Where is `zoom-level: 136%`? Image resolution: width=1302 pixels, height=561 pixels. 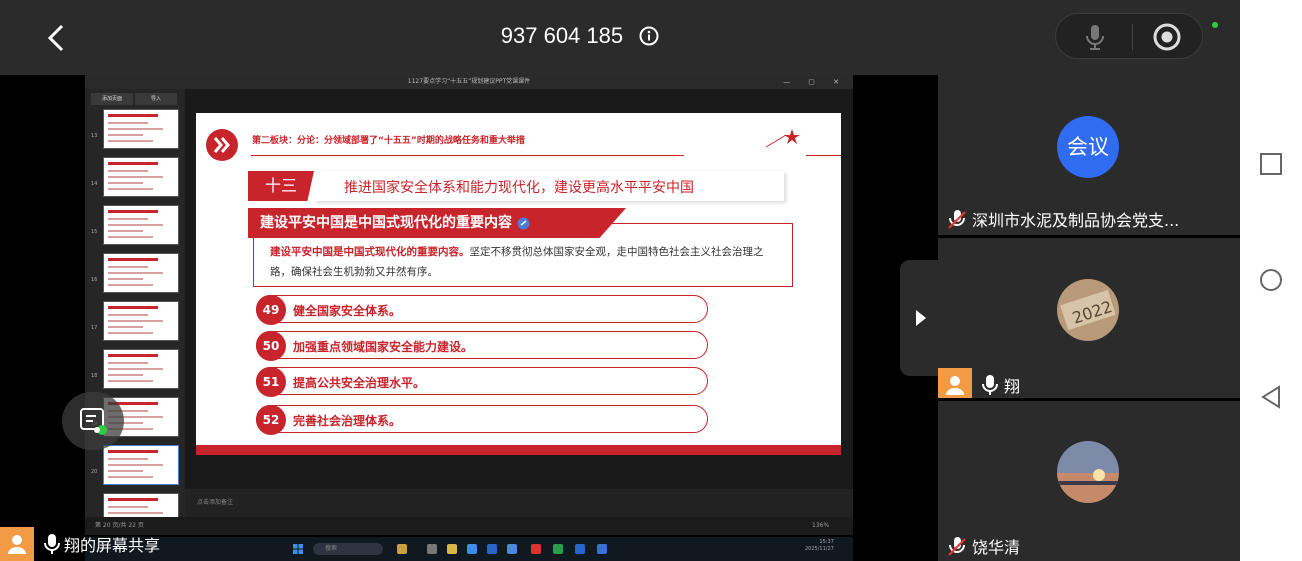
zoom-level: 136% is located at coordinates (820, 526).